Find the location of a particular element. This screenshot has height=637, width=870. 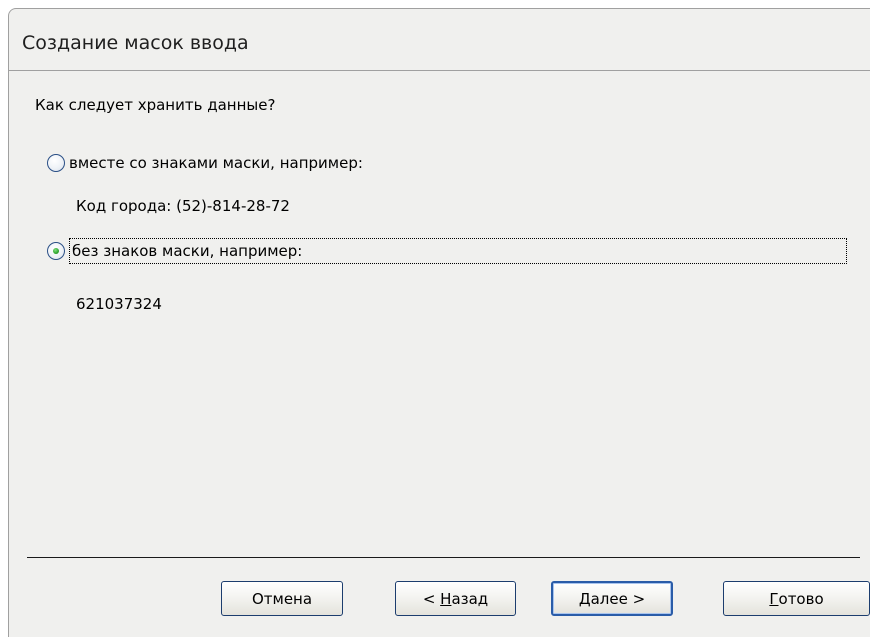

finish-button-accelerator: Г is located at coordinates (774, 598).